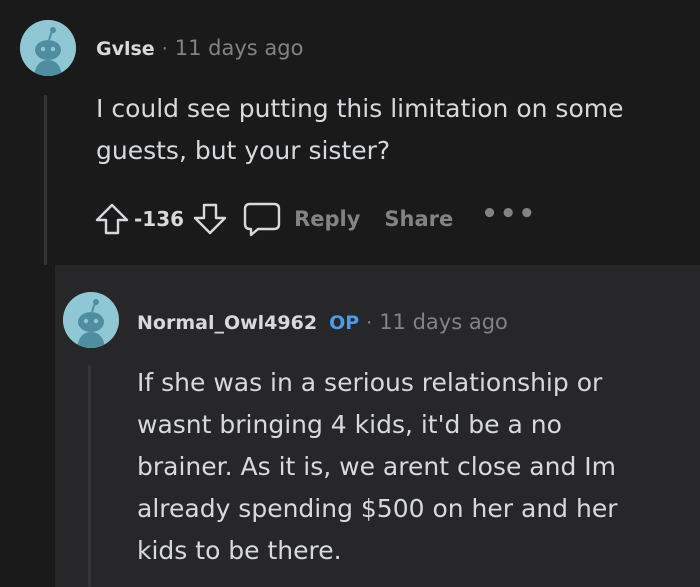 The width and height of the screenshot is (700, 587). What do you see at coordinates (112, 219) in the screenshot?
I see `upvote-arrow-icon` at bounding box center [112, 219].